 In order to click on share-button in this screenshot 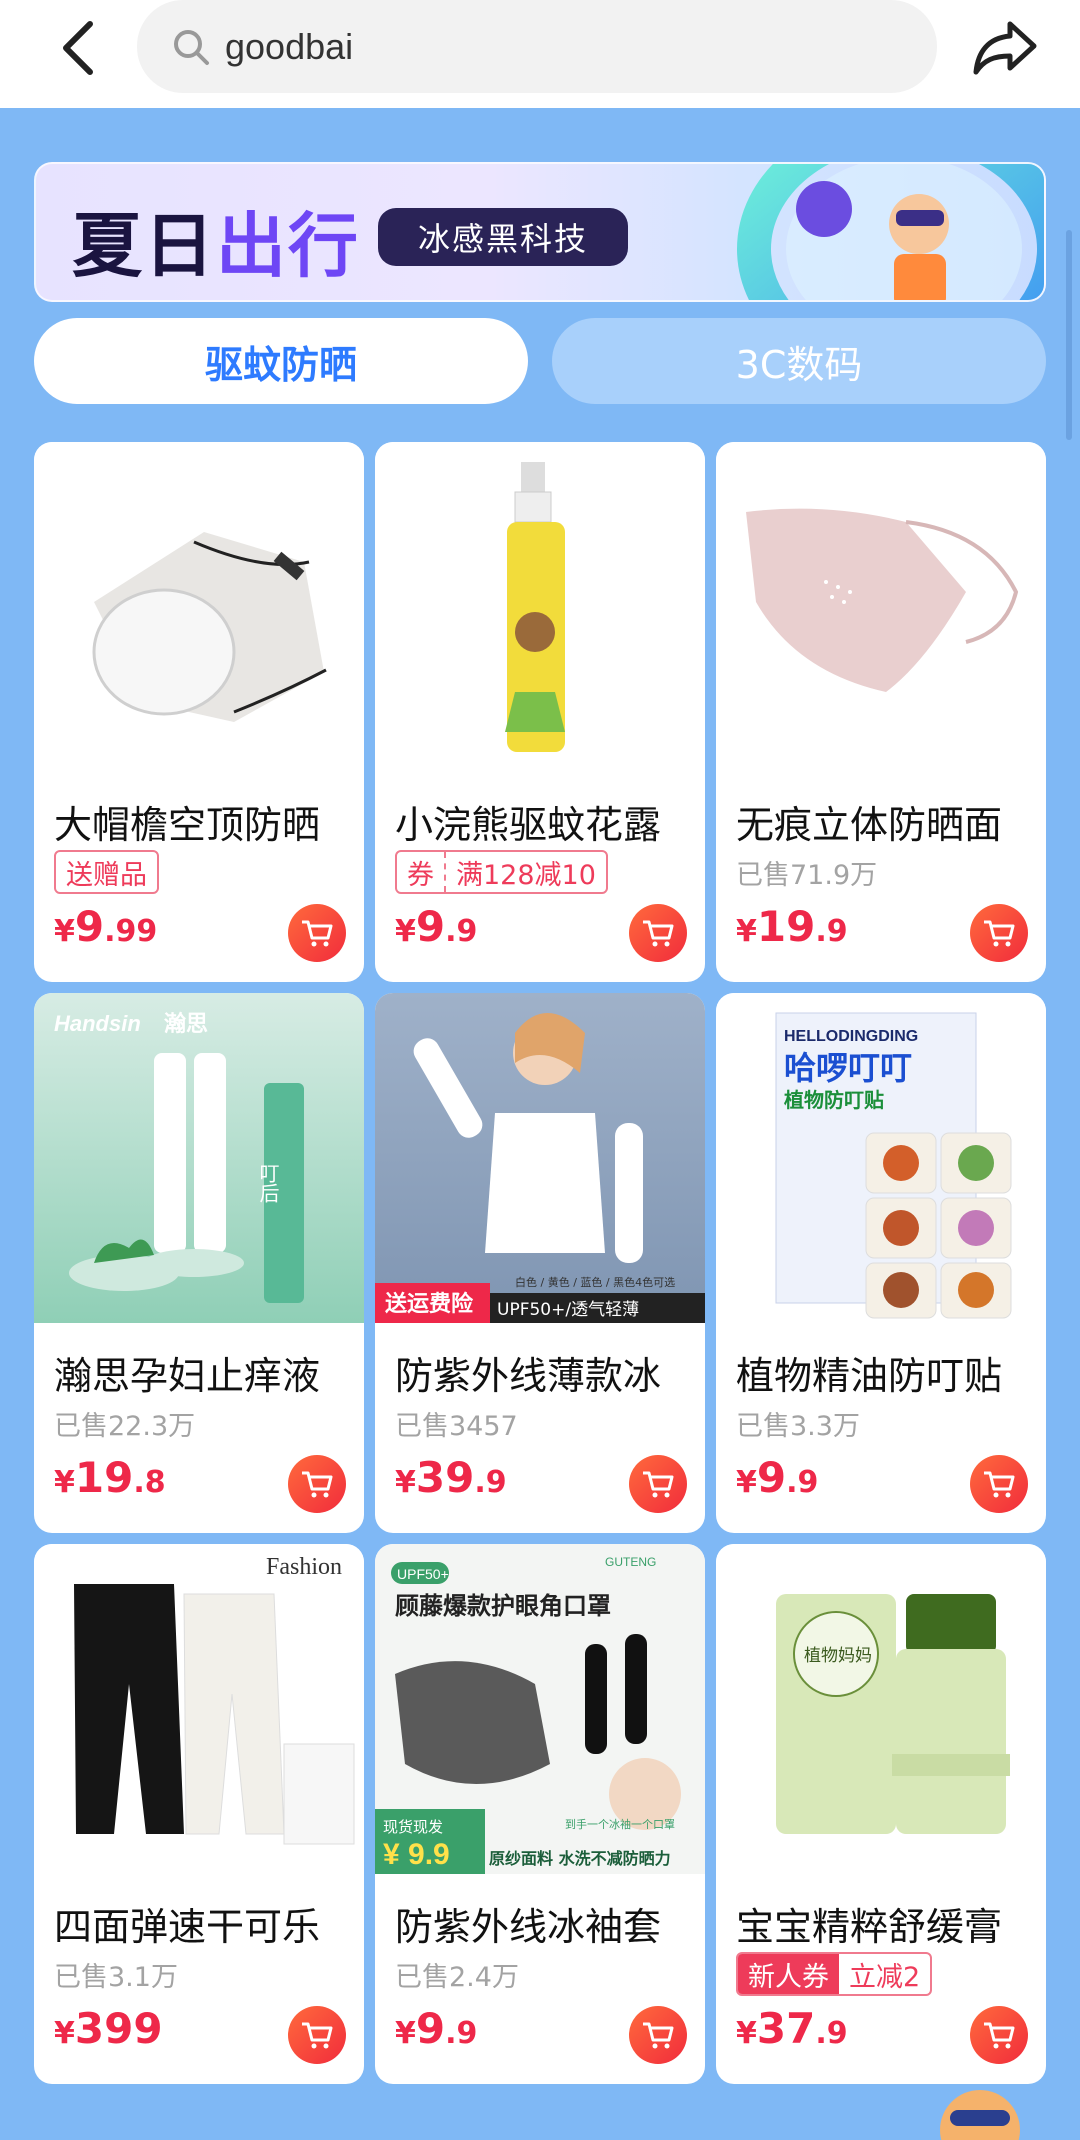, I will do `click(1004, 48)`.